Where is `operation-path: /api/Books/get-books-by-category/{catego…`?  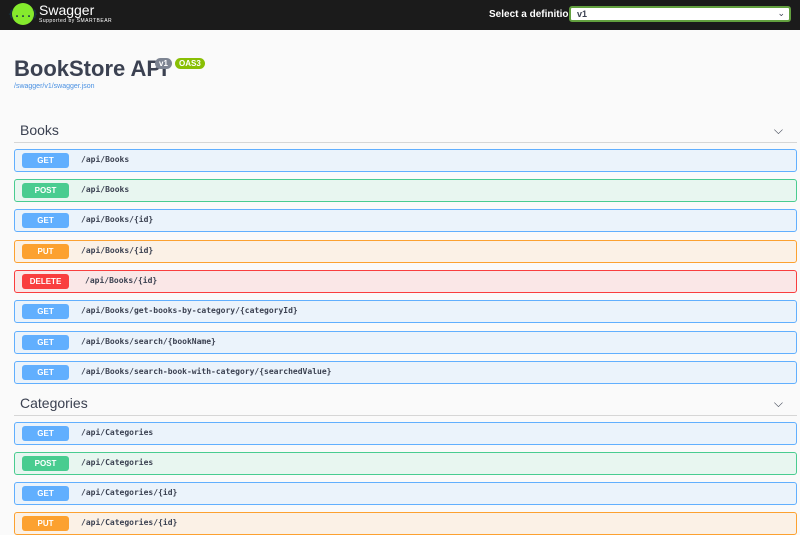 operation-path: /api/Books/get-books-by-category/{catego… is located at coordinates (189, 310).